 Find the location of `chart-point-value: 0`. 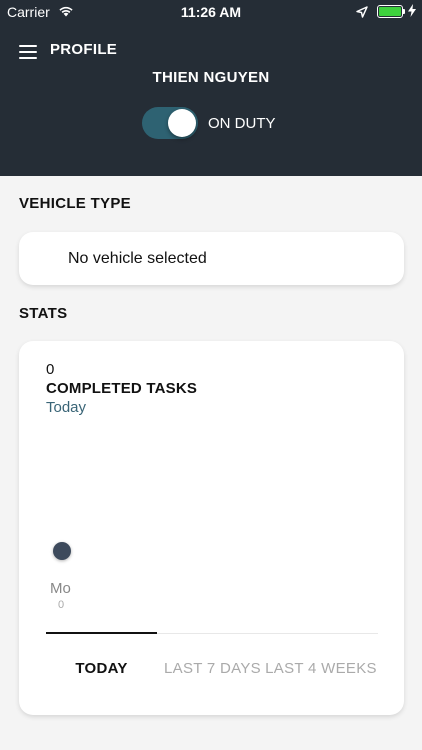

chart-point-value: 0 is located at coordinates (61, 605).